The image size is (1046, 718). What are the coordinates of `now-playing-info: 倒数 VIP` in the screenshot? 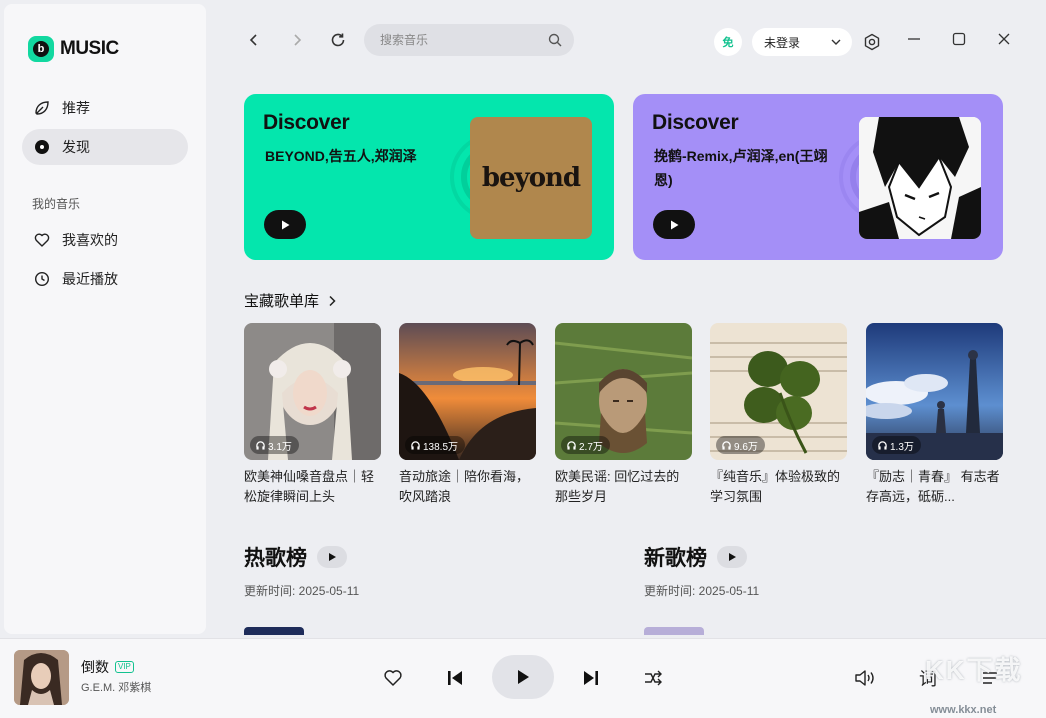 It's located at (107, 667).